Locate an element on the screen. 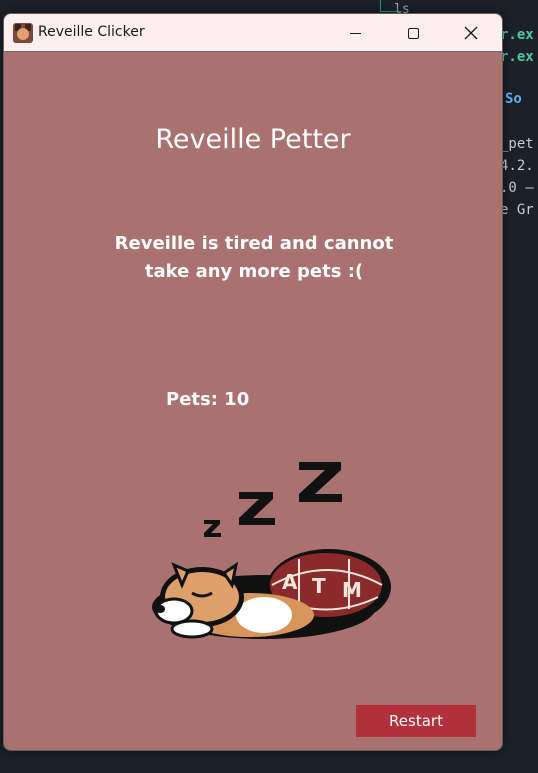 The height and width of the screenshot is (773, 538). svg-text: A is located at coordinates (290, 582).